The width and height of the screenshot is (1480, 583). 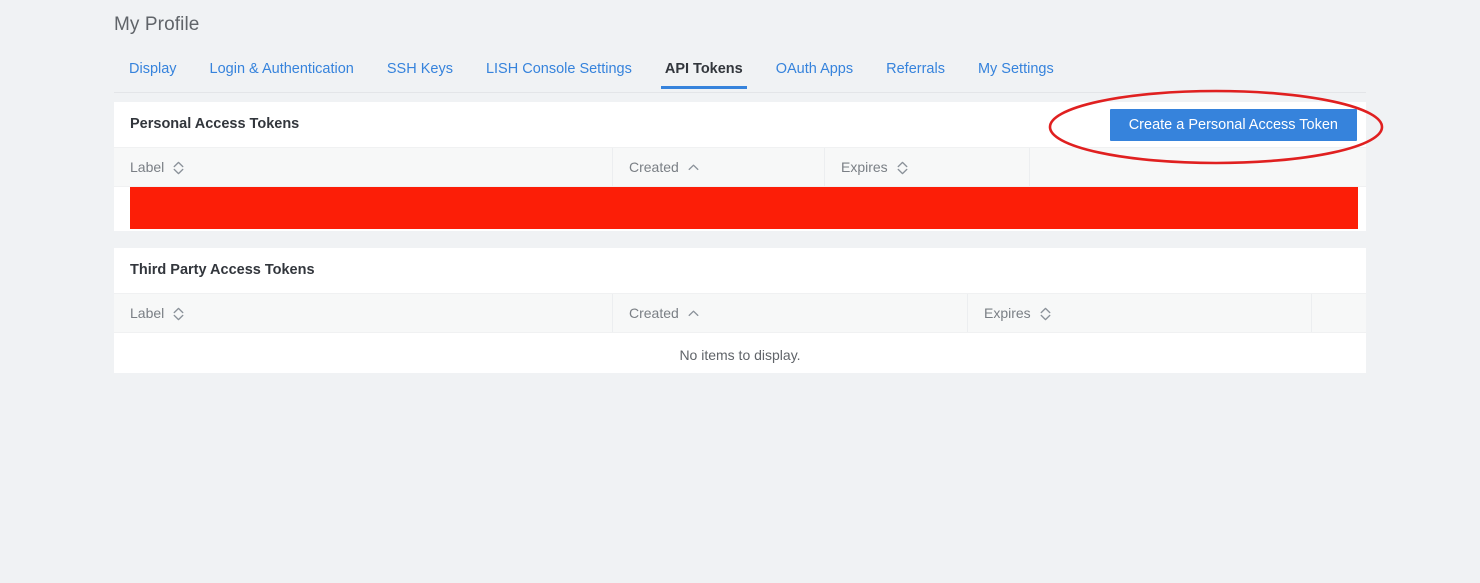 I want to click on tab-lish-console-settings-label: LISH Console Settings, so click(x=558, y=69).